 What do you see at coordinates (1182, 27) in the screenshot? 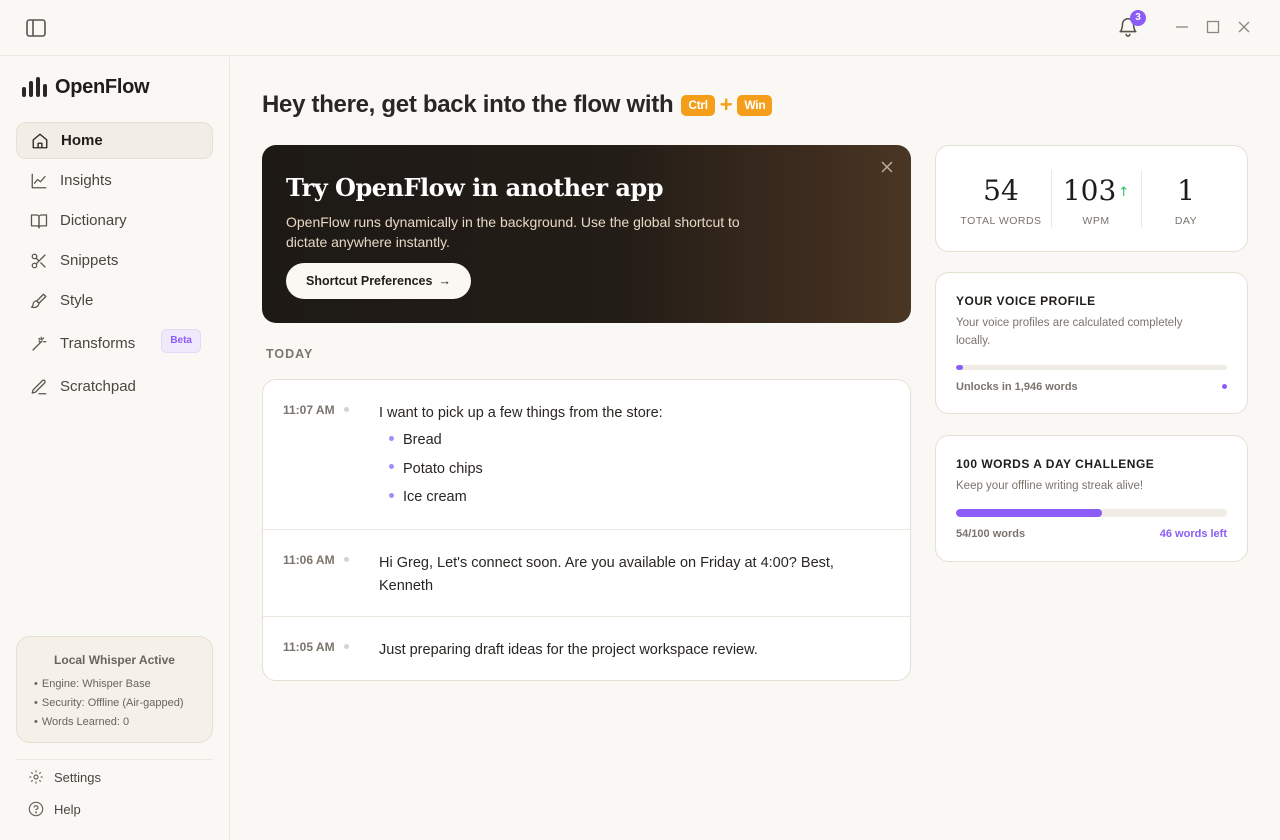
I see `minimize-icon` at bounding box center [1182, 27].